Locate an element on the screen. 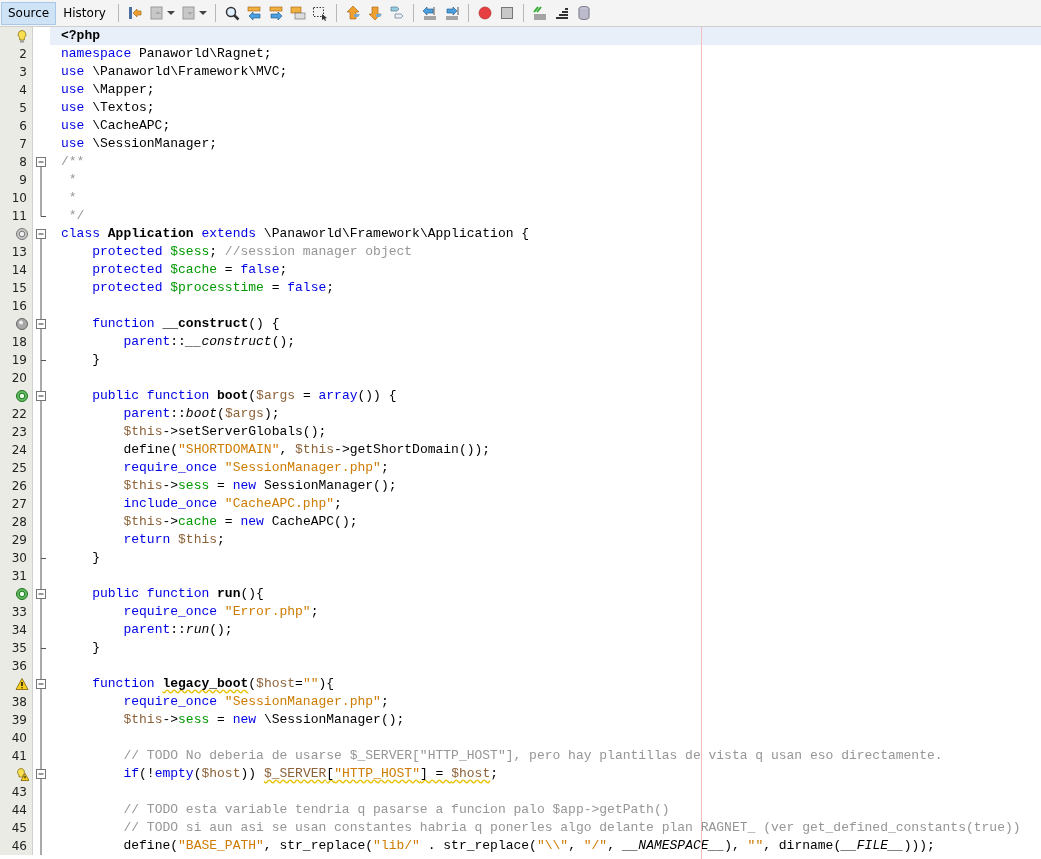  line-number: 28 is located at coordinates (19, 522).